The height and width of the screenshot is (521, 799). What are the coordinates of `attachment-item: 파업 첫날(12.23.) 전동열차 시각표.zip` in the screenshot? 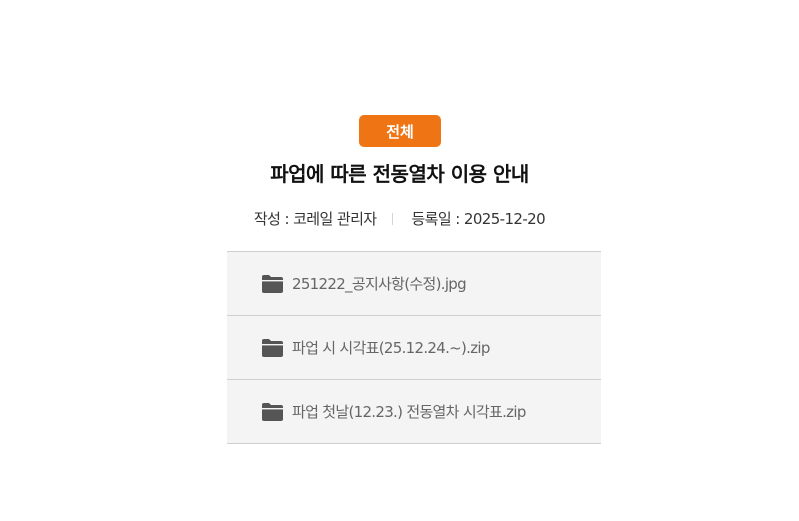 It's located at (414, 412).